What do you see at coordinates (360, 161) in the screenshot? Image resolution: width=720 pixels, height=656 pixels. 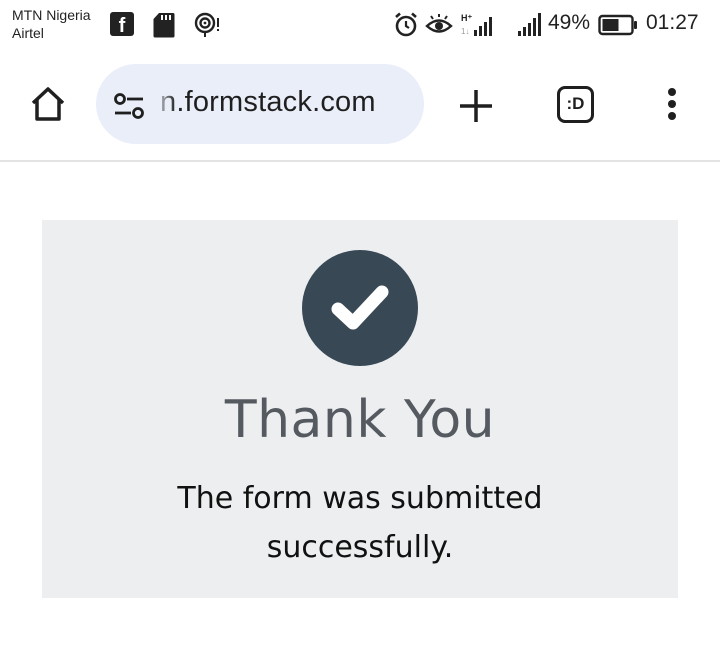 I see `toolbar-divider` at bounding box center [360, 161].